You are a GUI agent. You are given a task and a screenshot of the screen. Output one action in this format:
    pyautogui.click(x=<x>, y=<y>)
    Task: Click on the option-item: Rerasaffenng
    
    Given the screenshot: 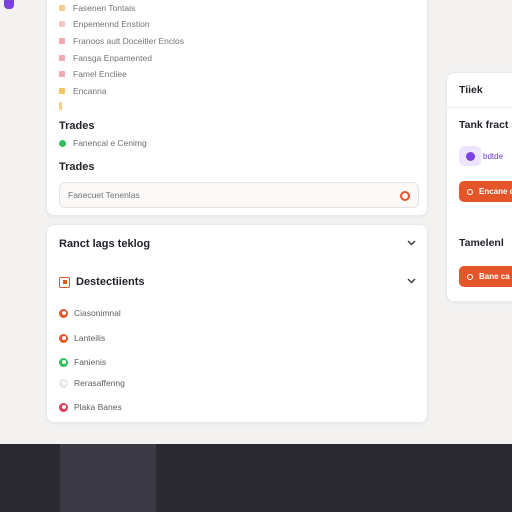 What is the action you would take?
    pyautogui.click(x=92, y=383)
    